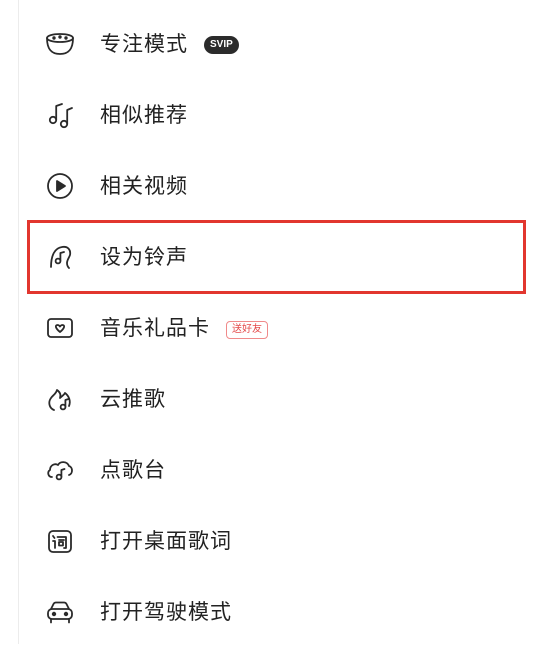 Image resolution: width=554 pixels, height=647 pixels. What do you see at coordinates (247, 330) in the screenshot?
I see `send-friend-badge: 送好友` at bounding box center [247, 330].